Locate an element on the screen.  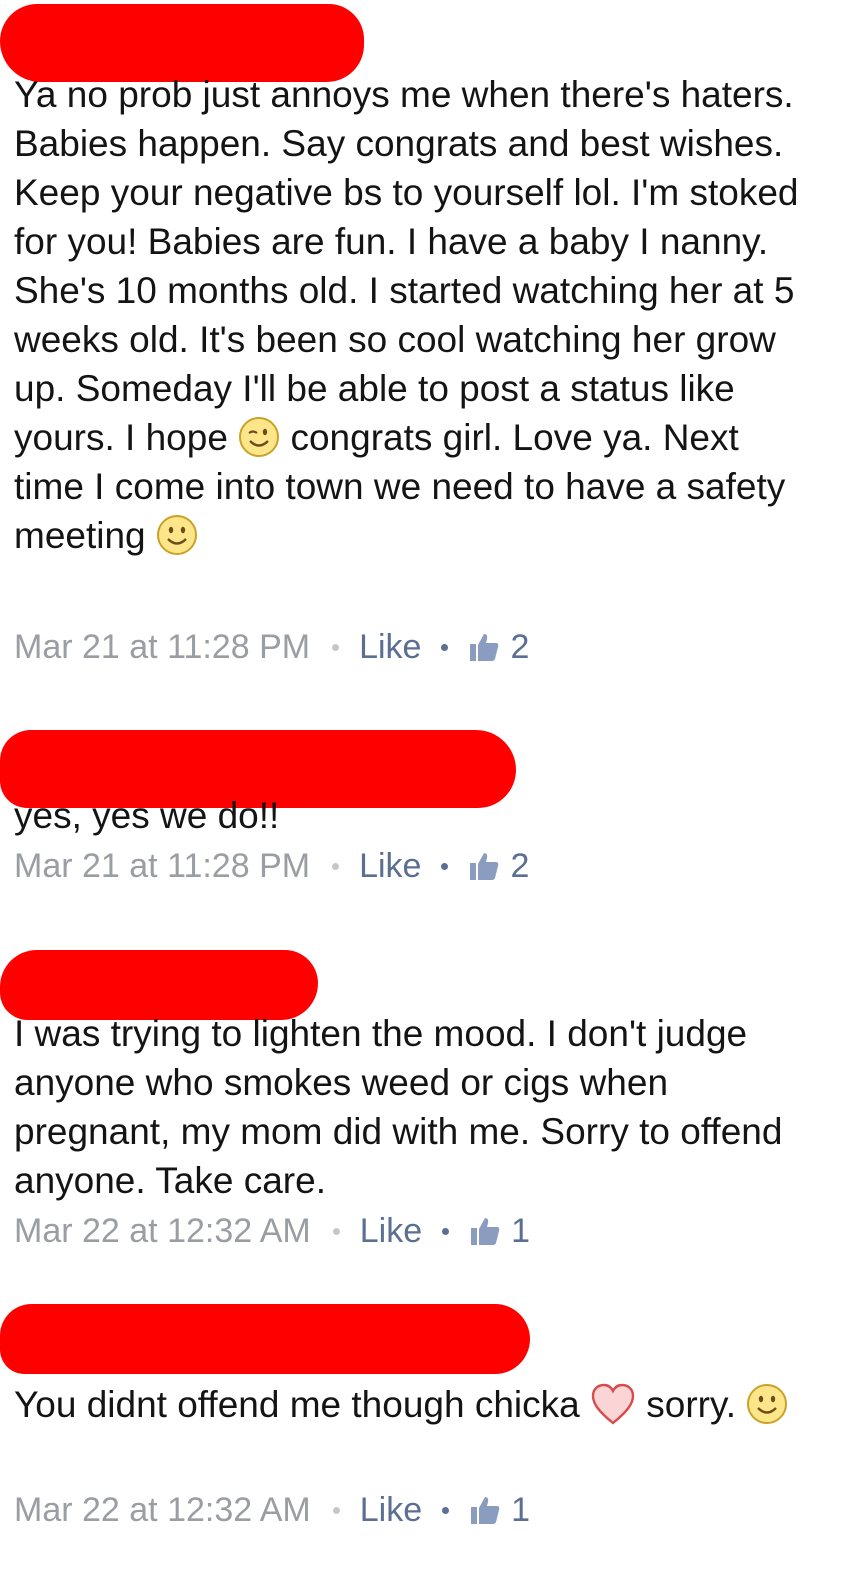
heart-icon is located at coordinates (613, 1404).